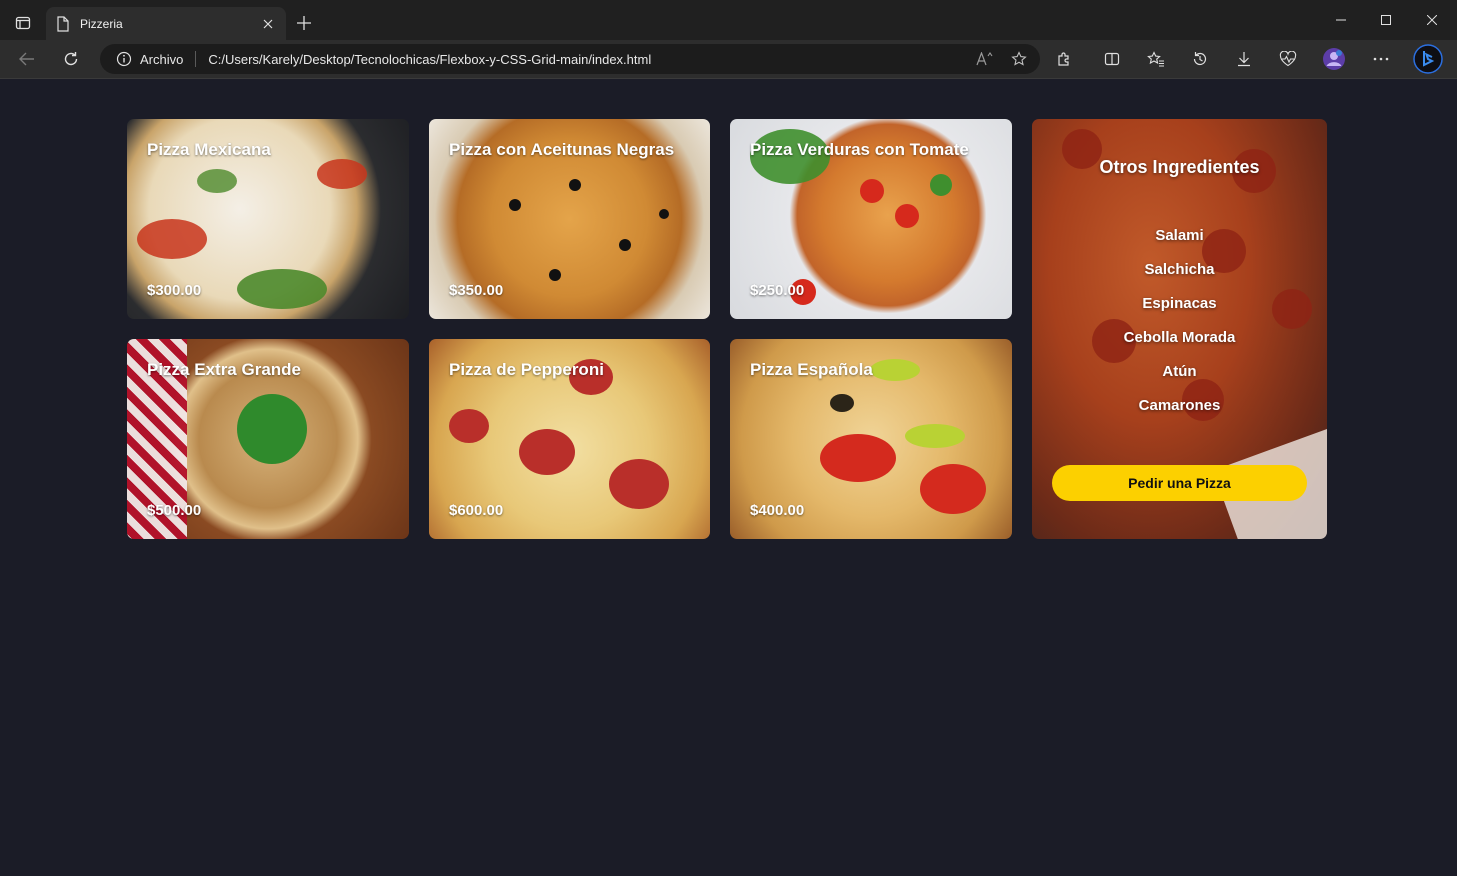  Describe the element at coordinates (63, 23) in the screenshot. I see `page-icon` at that location.